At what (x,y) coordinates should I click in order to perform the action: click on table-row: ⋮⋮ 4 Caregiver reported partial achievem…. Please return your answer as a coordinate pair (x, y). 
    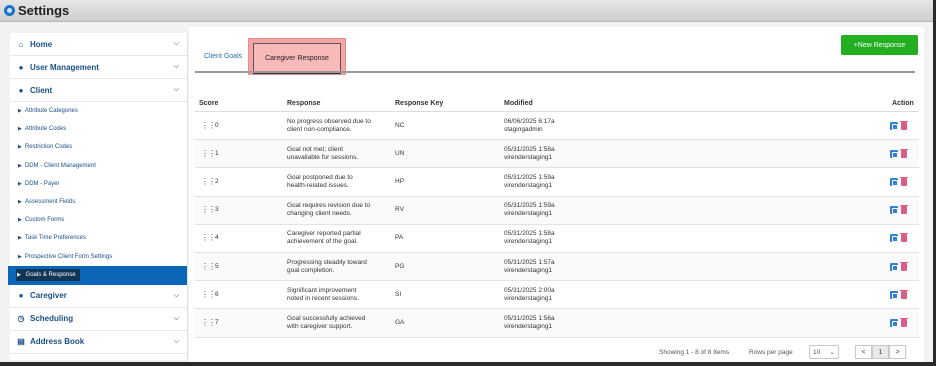
    Looking at the image, I should click on (557, 239).